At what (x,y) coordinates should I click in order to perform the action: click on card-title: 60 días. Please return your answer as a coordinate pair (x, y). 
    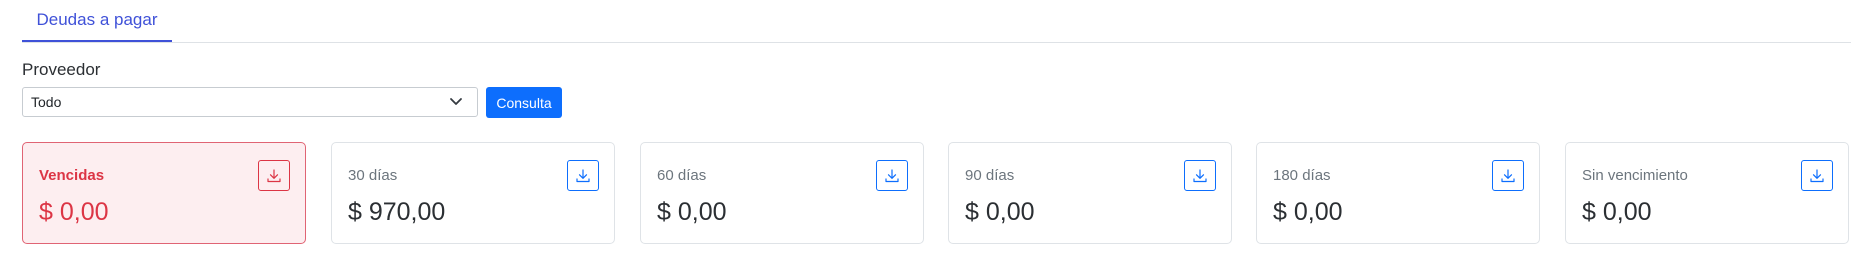
    Looking at the image, I should click on (682, 175).